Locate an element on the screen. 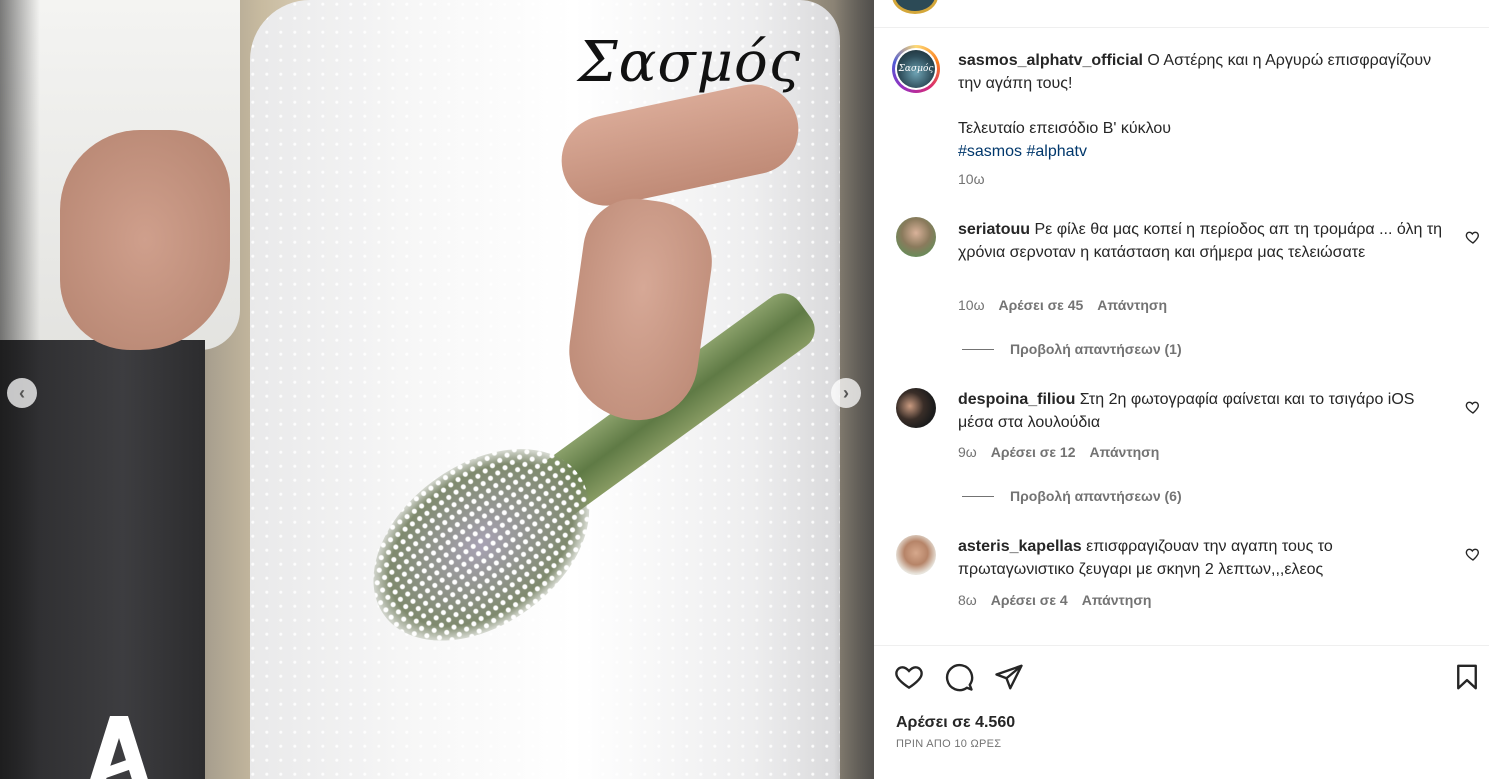 The height and width of the screenshot is (779, 1489). comment-time: 10ω is located at coordinates (971, 305).